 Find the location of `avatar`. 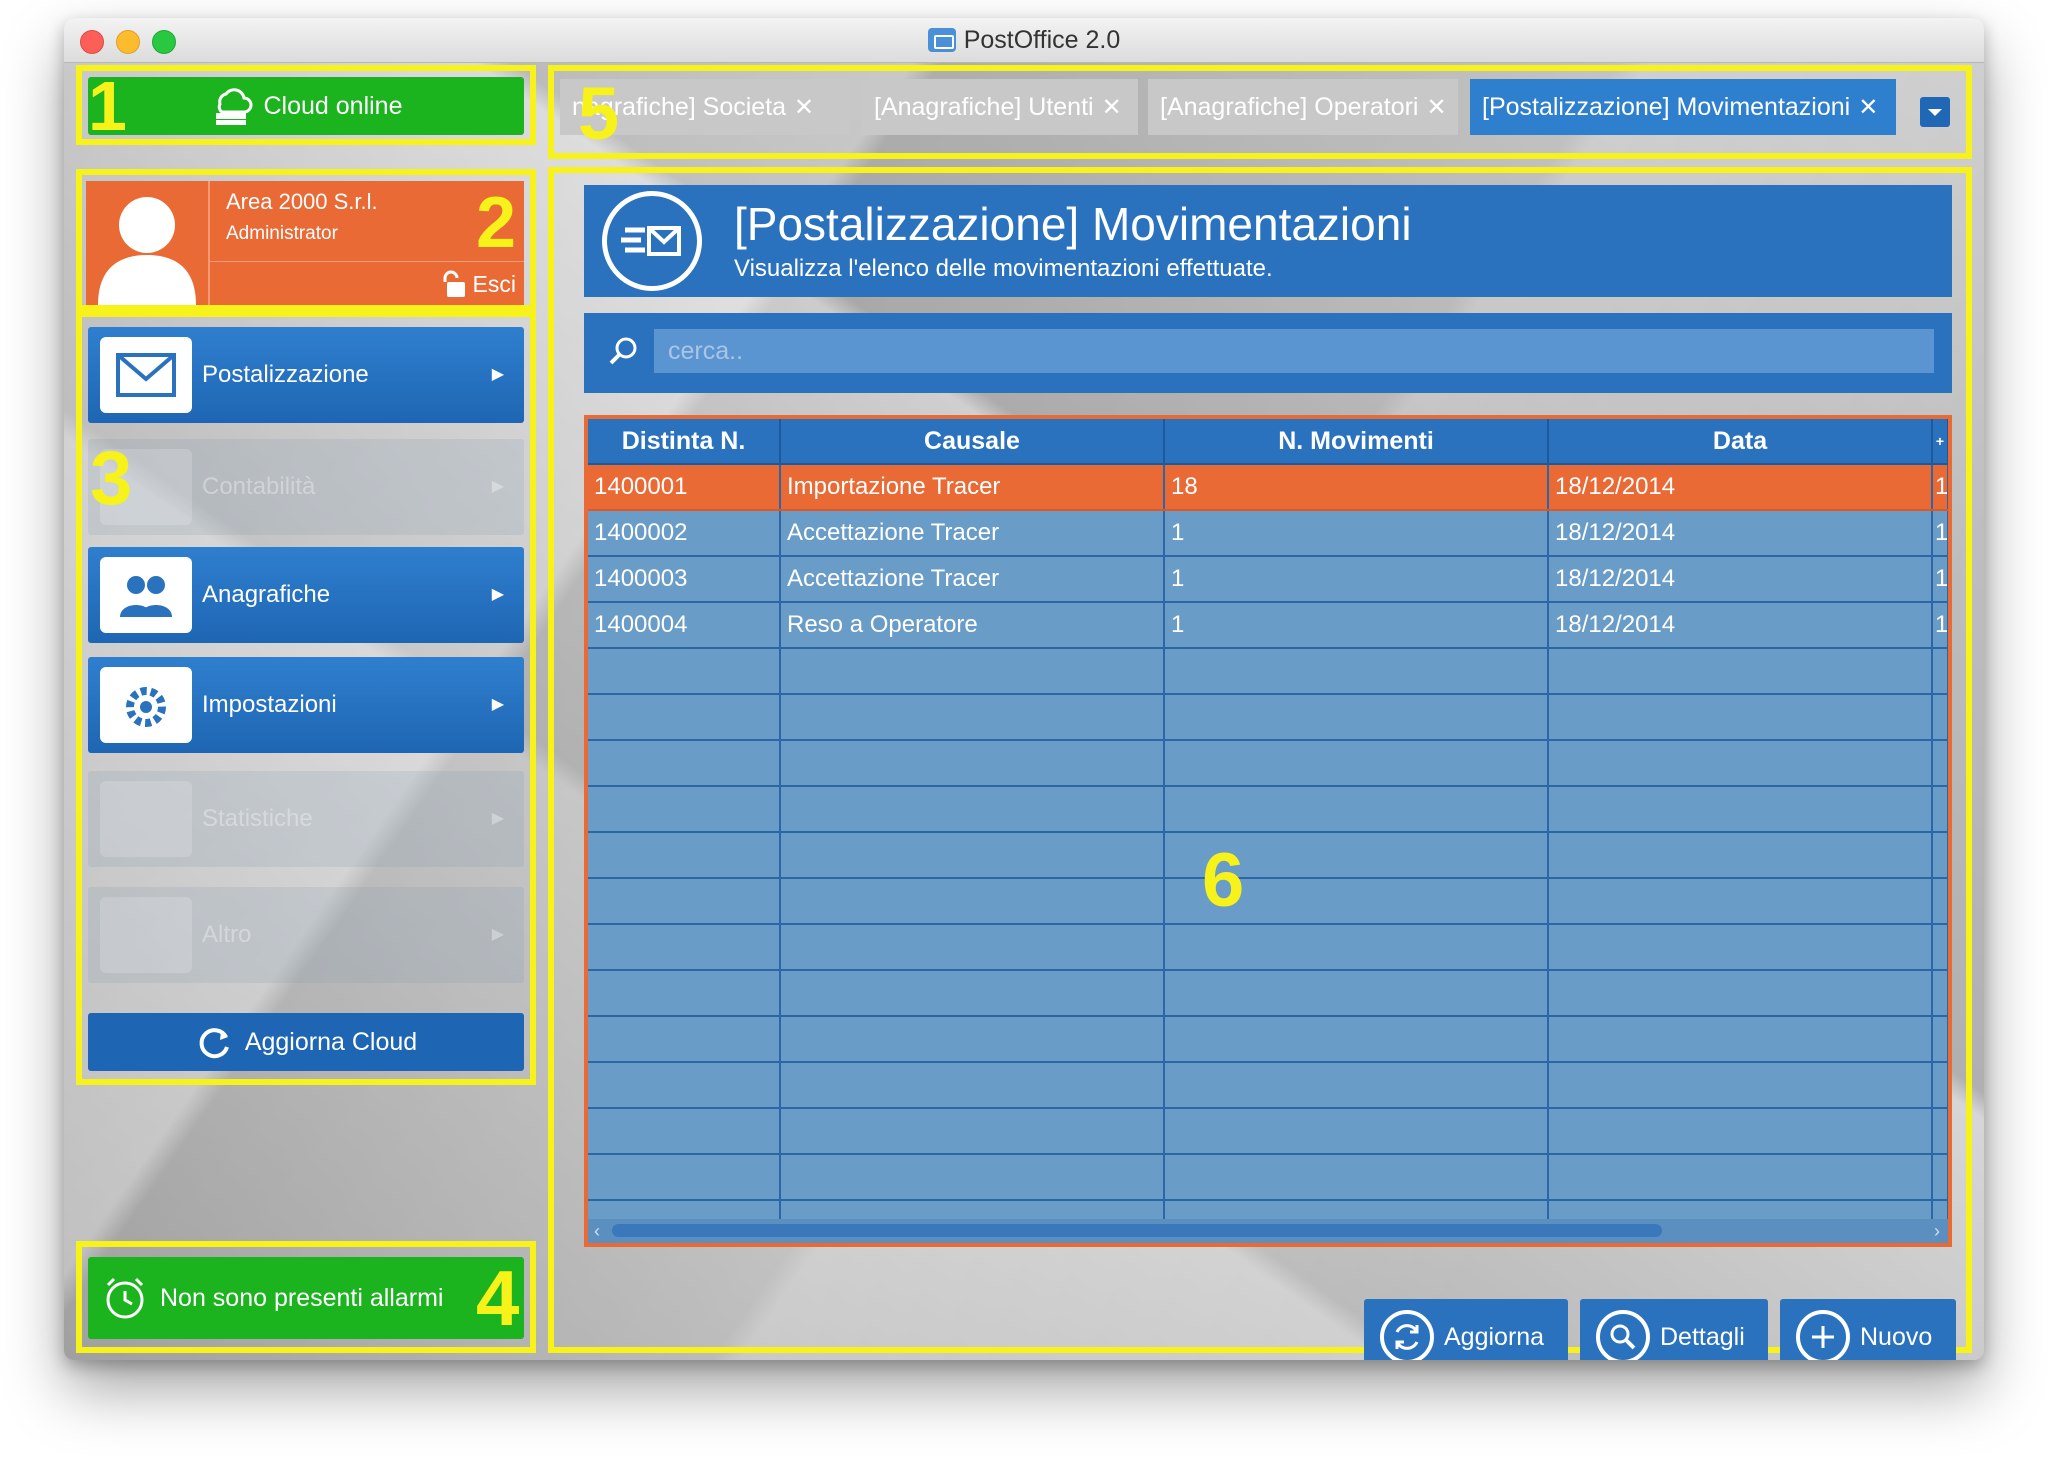

avatar is located at coordinates (148, 243).